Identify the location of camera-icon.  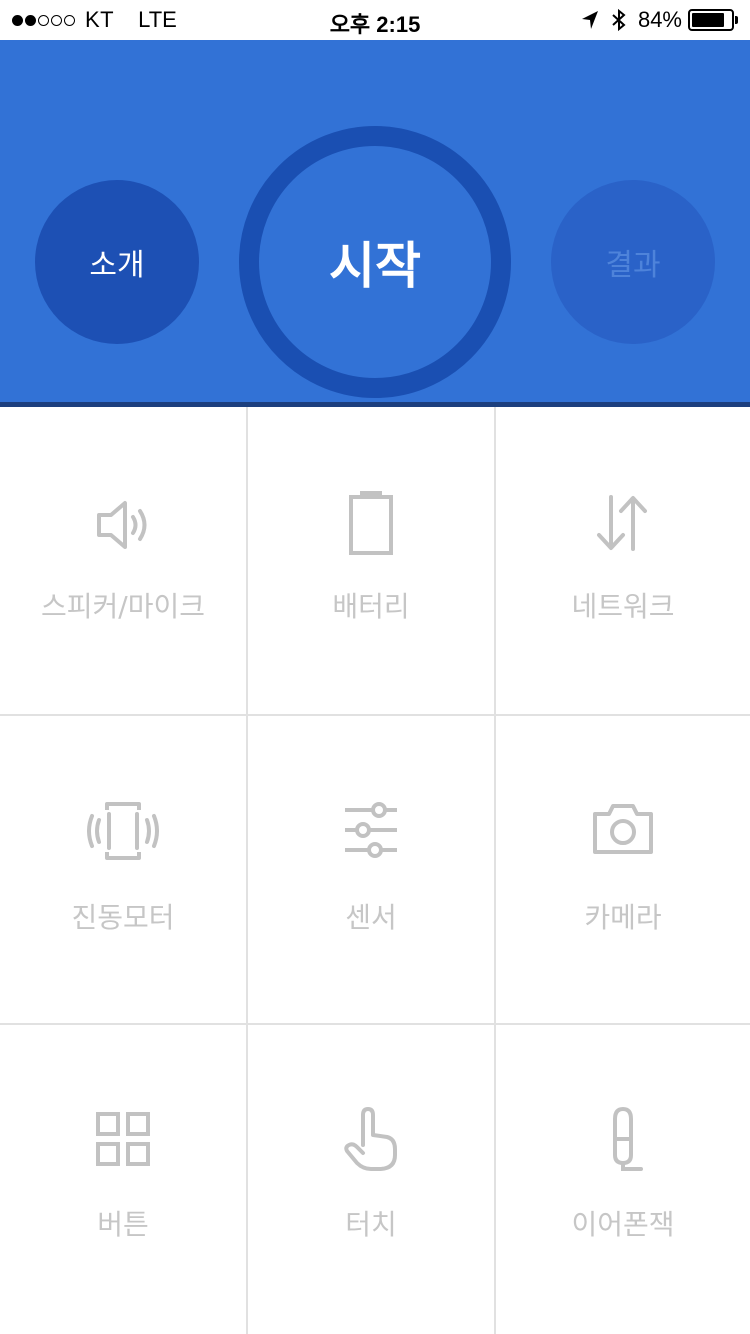
(623, 829).